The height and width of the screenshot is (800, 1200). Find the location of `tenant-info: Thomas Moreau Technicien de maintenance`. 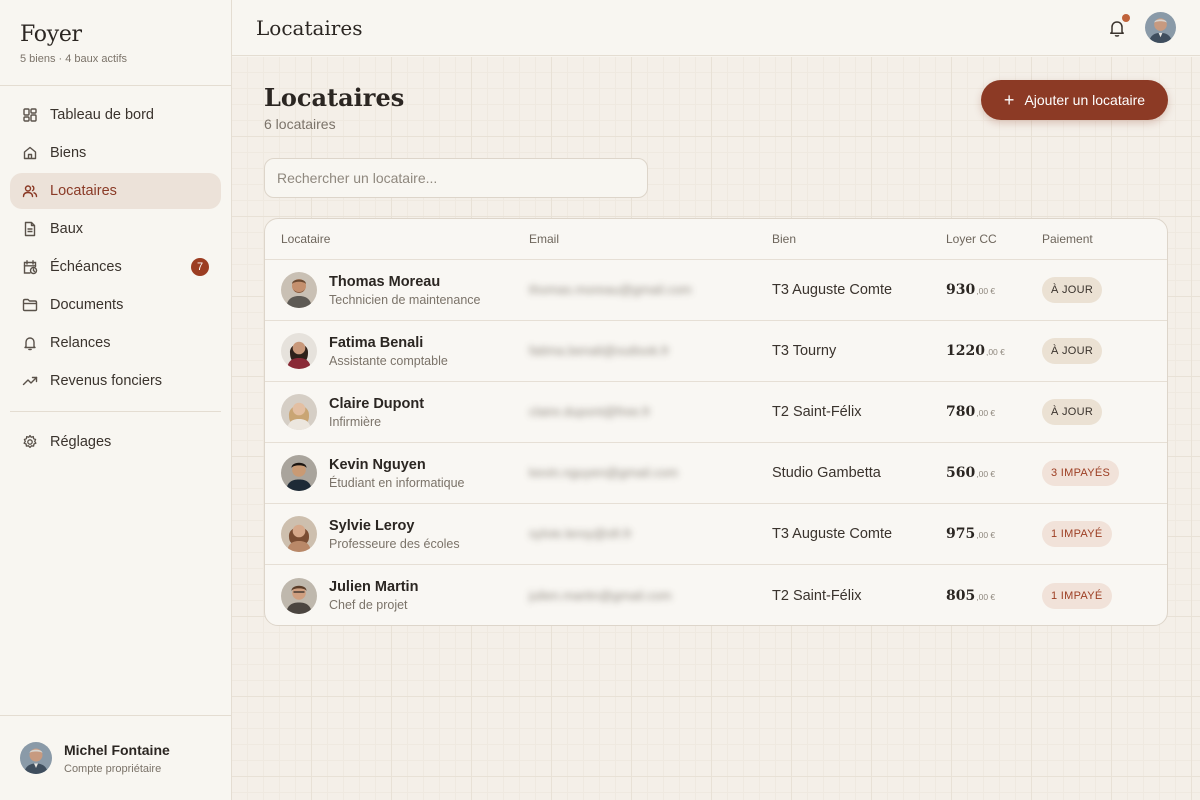

tenant-info: Thomas Moreau Technicien de maintenance is located at coordinates (405, 290).